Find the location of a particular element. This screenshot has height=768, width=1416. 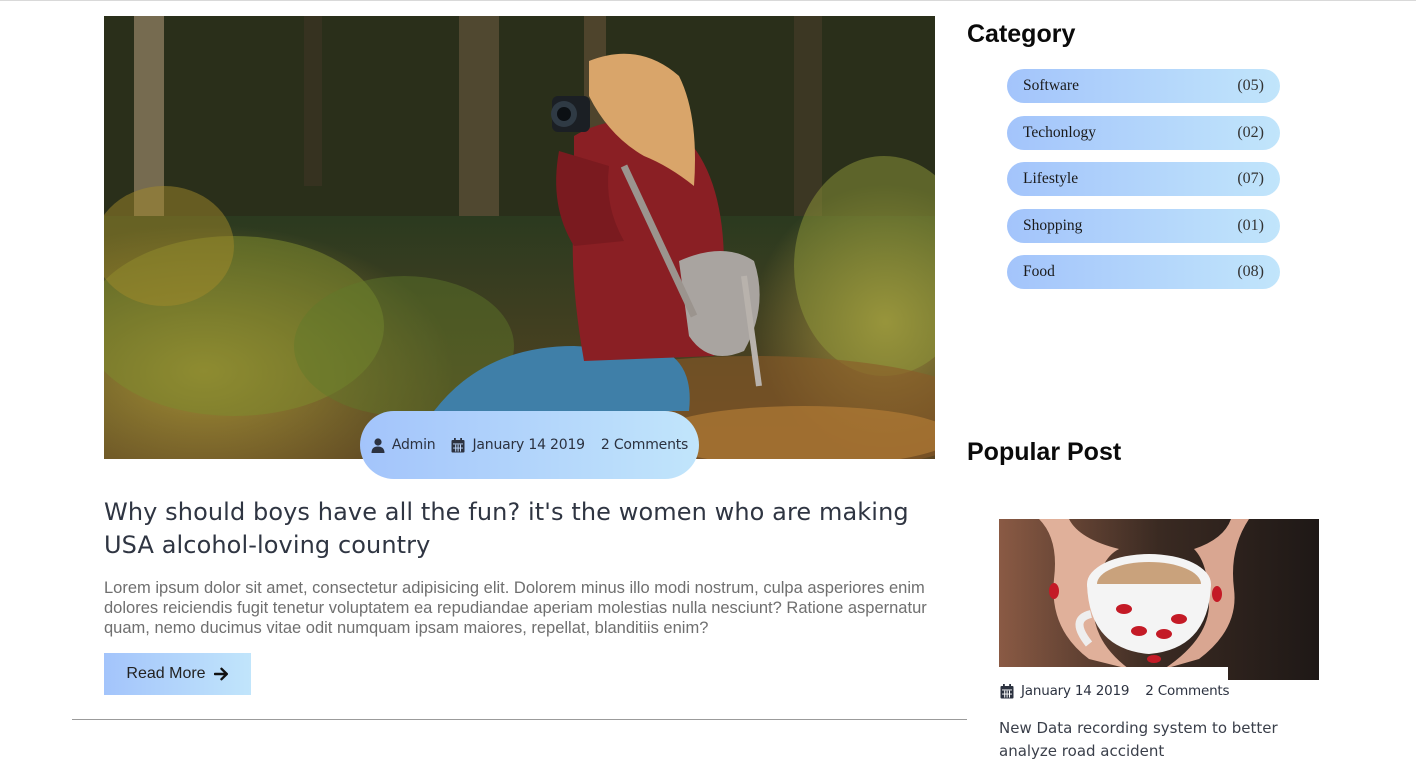

popular-post-comments: 2 Comments is located at coordinates (1187, 691).